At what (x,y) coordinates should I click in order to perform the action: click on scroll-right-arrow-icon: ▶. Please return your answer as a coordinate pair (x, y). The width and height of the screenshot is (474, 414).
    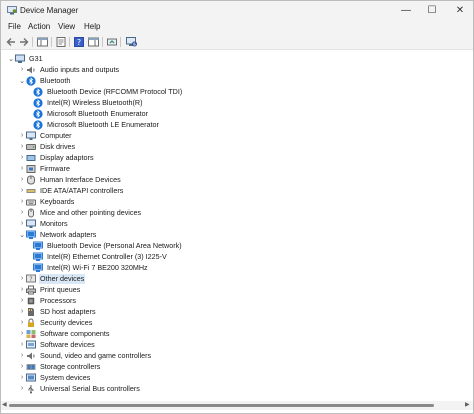
    Looking at the image, I should click on (467, 405).